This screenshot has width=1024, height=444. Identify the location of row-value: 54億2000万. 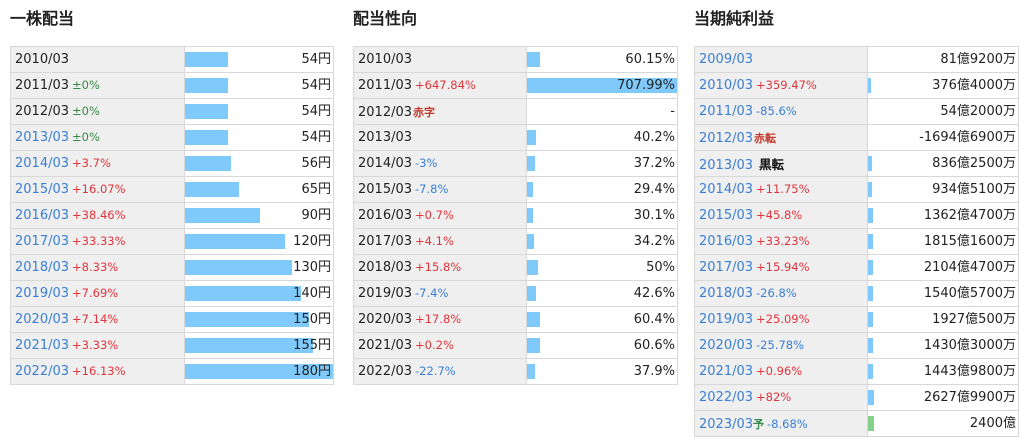
(978, 111).